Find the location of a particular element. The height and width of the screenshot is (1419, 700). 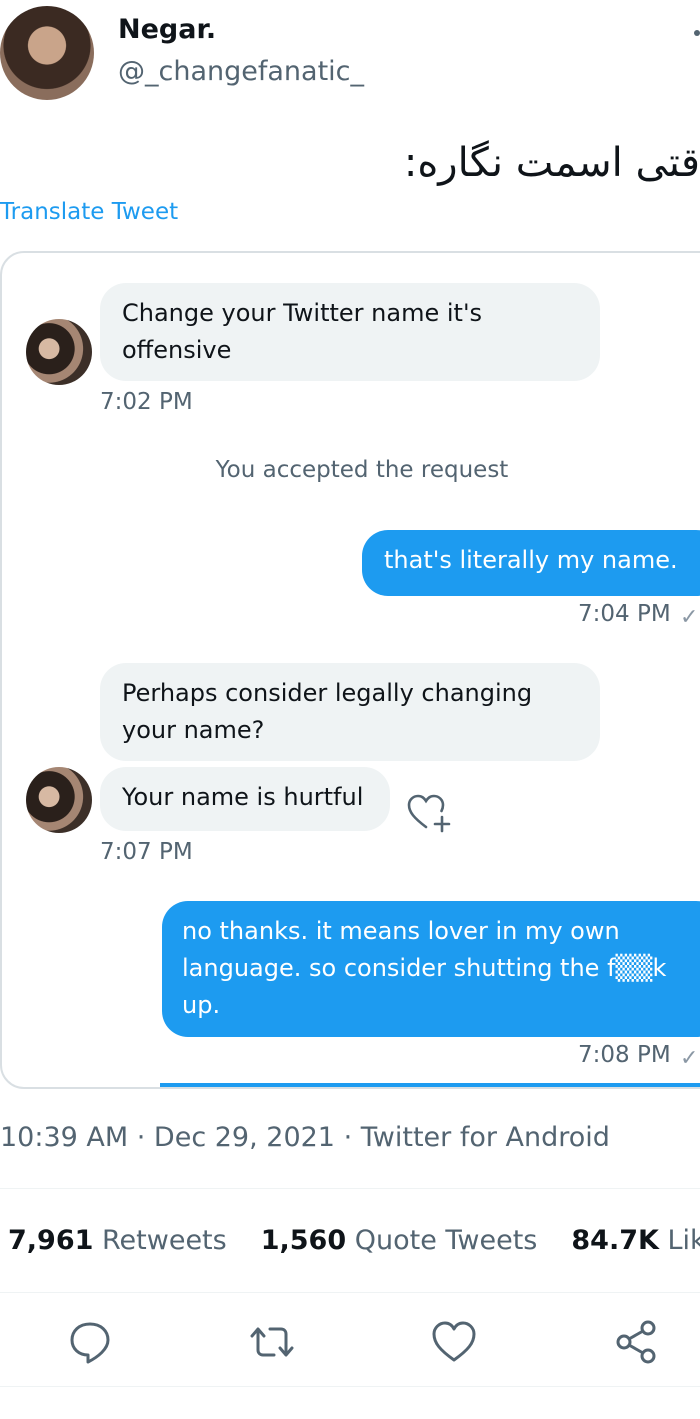

dm-timestamp: 7:02 PM is located at coordinates (146, 402).